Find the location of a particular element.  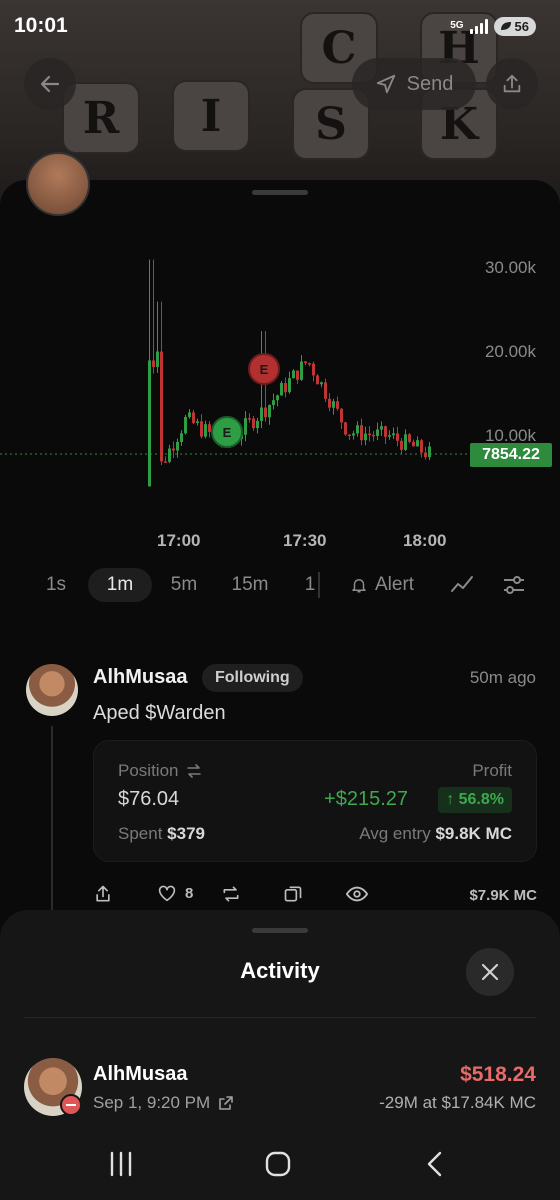

x-tick-label: 18:00 is located at coordinates (425, 540).